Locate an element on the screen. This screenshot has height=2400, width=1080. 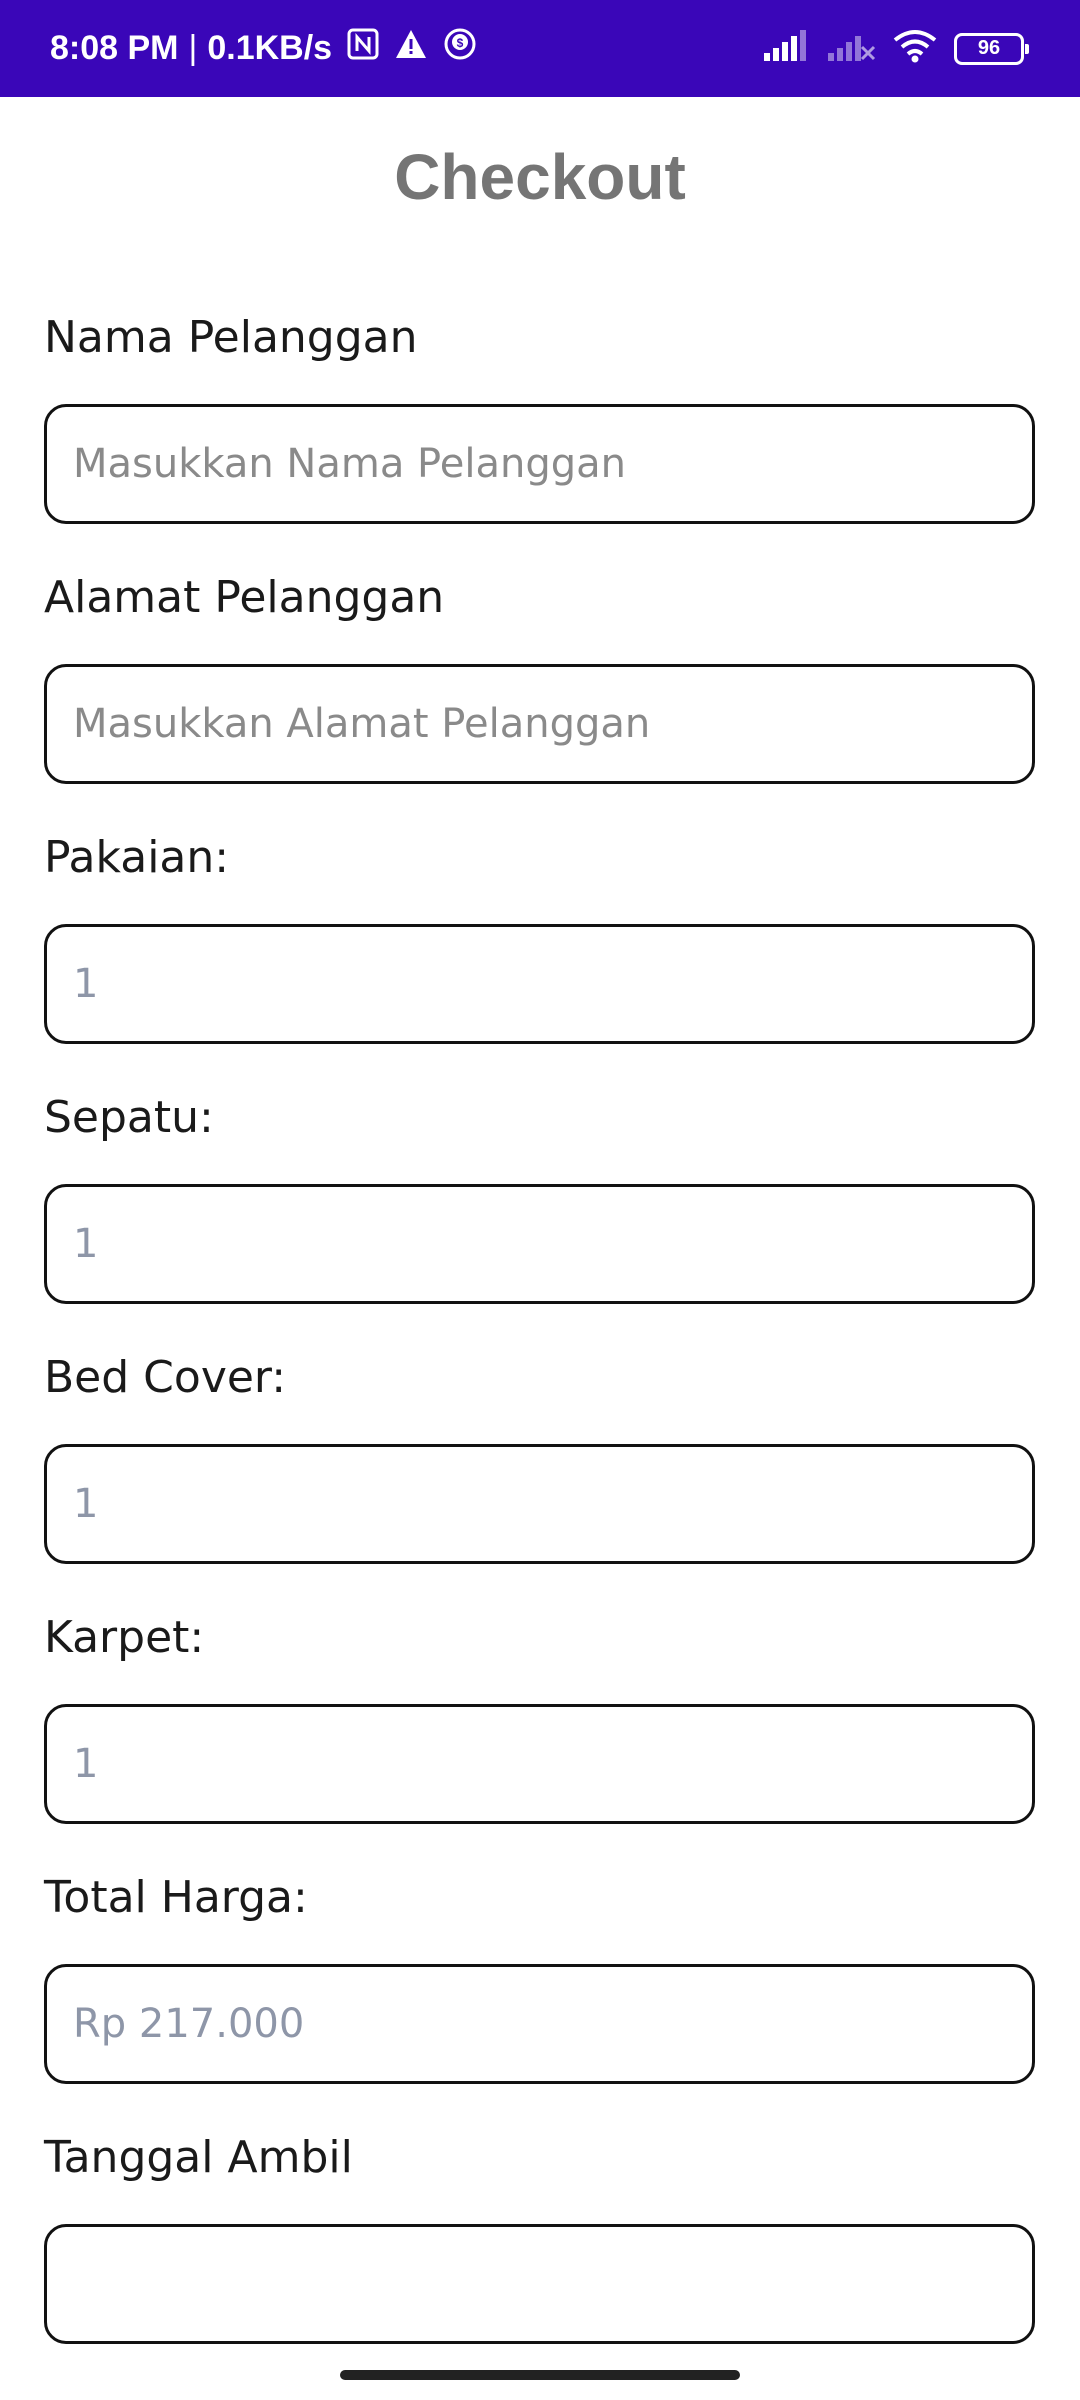
alamat-pelanggan-input is located at coordinates (539, 724).